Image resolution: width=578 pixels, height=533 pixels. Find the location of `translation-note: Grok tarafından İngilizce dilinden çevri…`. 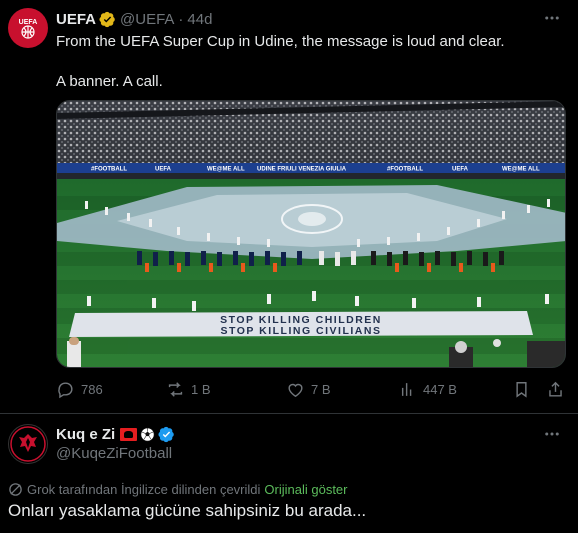

translation-note: Grok tarafından İngilizce dilinden çevri… is located at coordinates (178, 489).